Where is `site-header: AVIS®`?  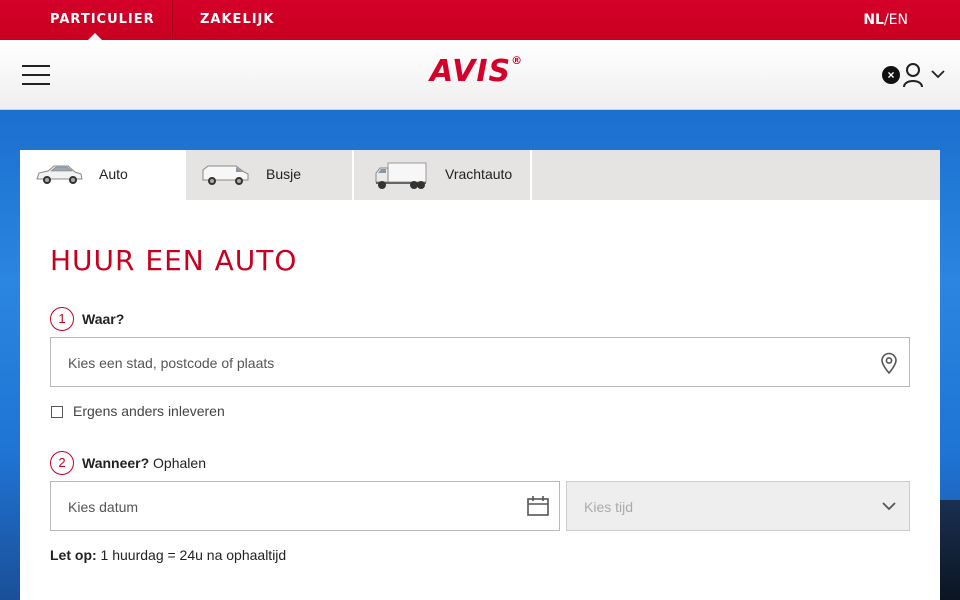
site-header: AVIS® is located at coordinates (480, 75).